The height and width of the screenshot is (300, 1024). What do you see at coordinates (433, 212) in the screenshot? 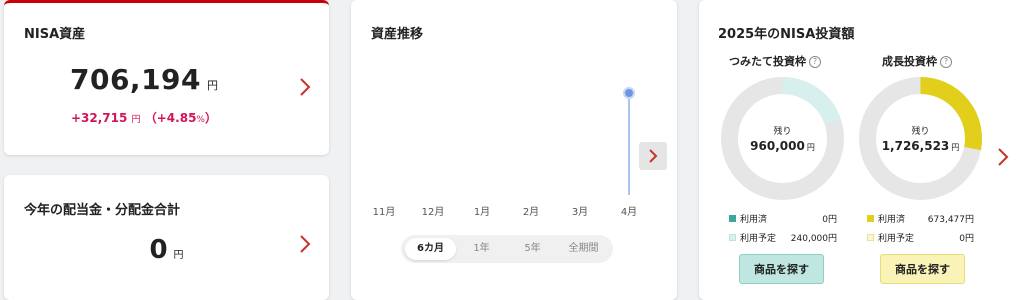
I see `month-label: 12月` at bounding box center [433, 212].